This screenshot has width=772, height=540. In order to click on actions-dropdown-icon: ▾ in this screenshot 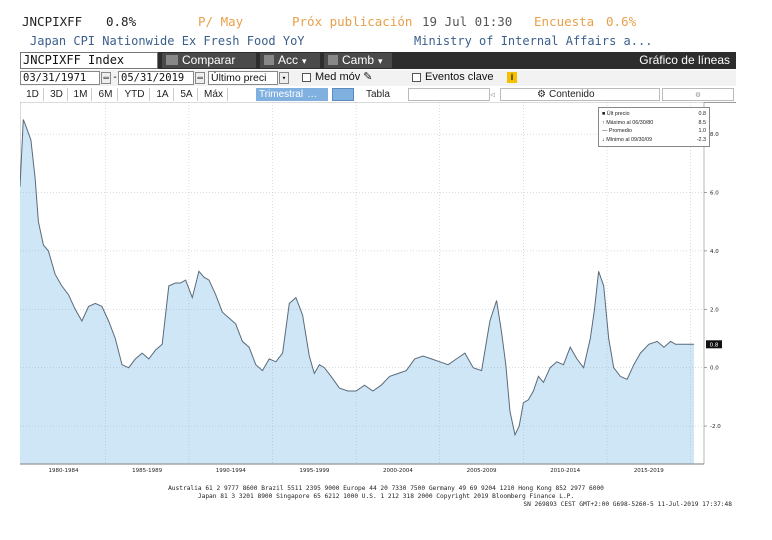, I will do `click(304, 61)`.